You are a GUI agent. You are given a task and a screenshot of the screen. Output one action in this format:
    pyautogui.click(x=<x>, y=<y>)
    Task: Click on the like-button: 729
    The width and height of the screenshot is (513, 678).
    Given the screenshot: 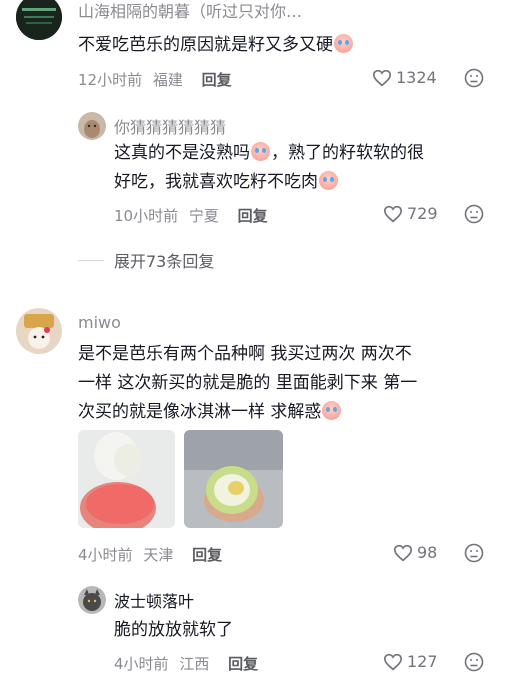 What is the action you would take?
    pyautogui.click(x=410, y=213)
    